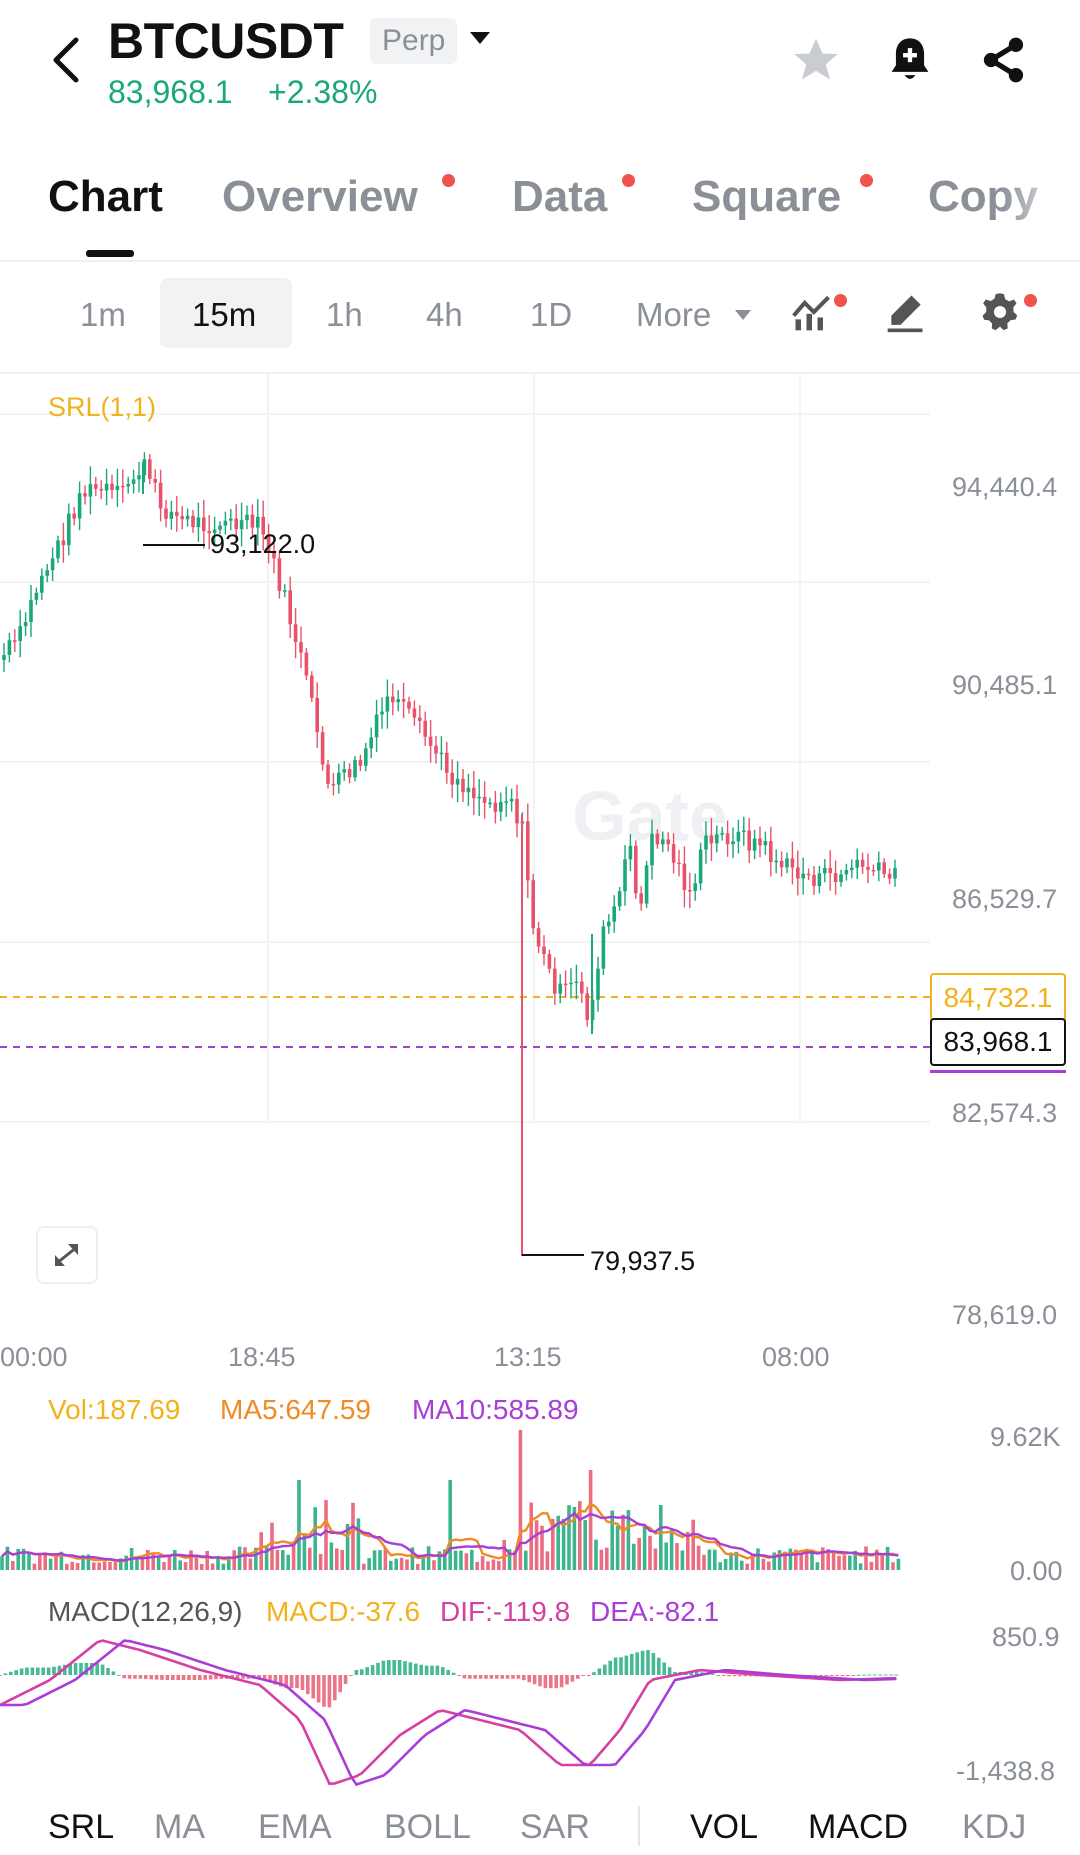  Describe the element at coordinates (170, 92) in the screenshot. I see `last-price: 83,968.1` at that location.